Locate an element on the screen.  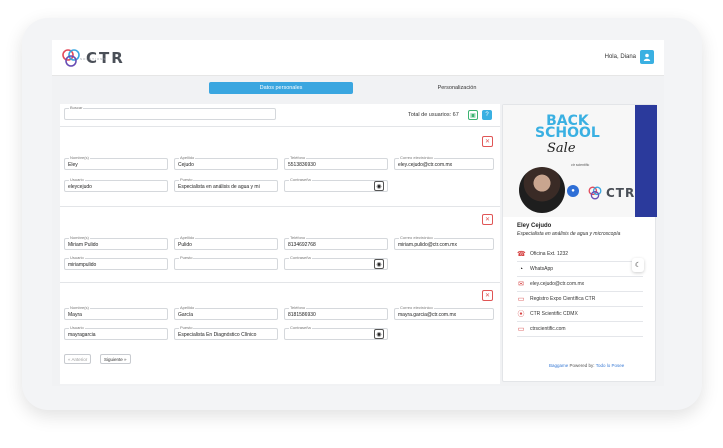
field-value: Pulido is located at coordinates (185, 245).